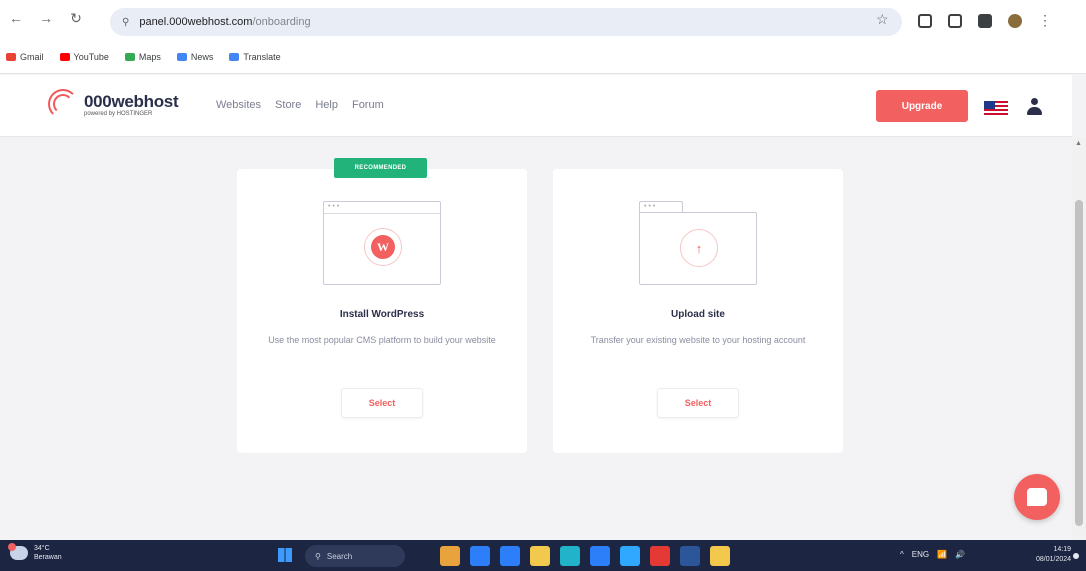  I want to click on logo-mark-icon, so click(63, 104).